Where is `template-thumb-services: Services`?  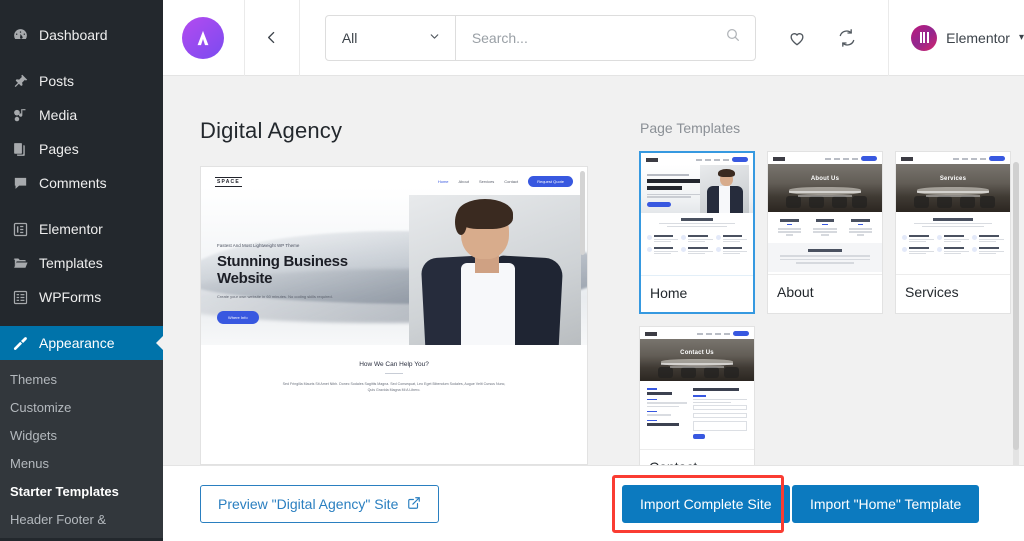 template-thumb-services: Services is located at coordinates (953, 213).